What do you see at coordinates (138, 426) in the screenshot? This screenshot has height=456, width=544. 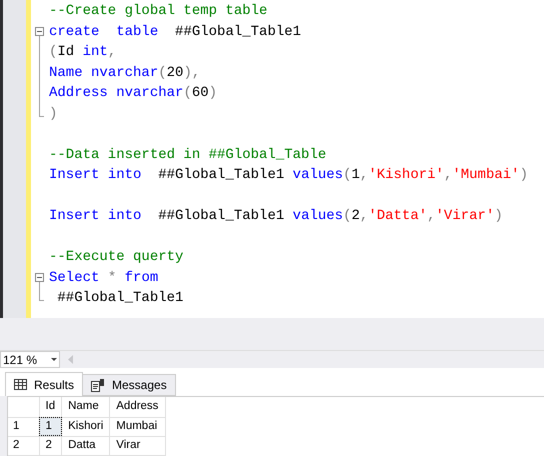 I see `table-cell: Mumbai` at bounding box center [138, 426].